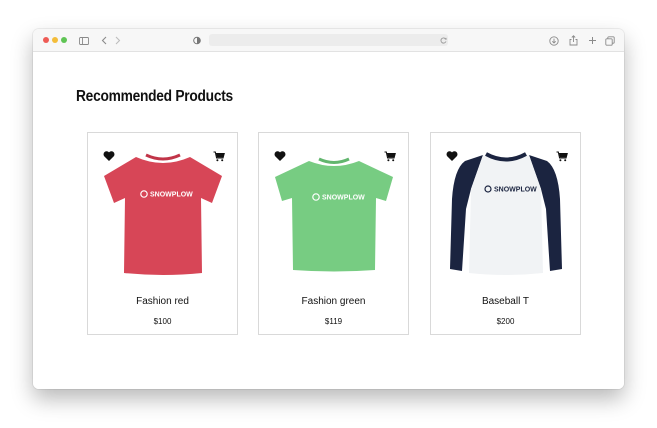  I want to click on product-name: Fashion green, so click(333, 301).